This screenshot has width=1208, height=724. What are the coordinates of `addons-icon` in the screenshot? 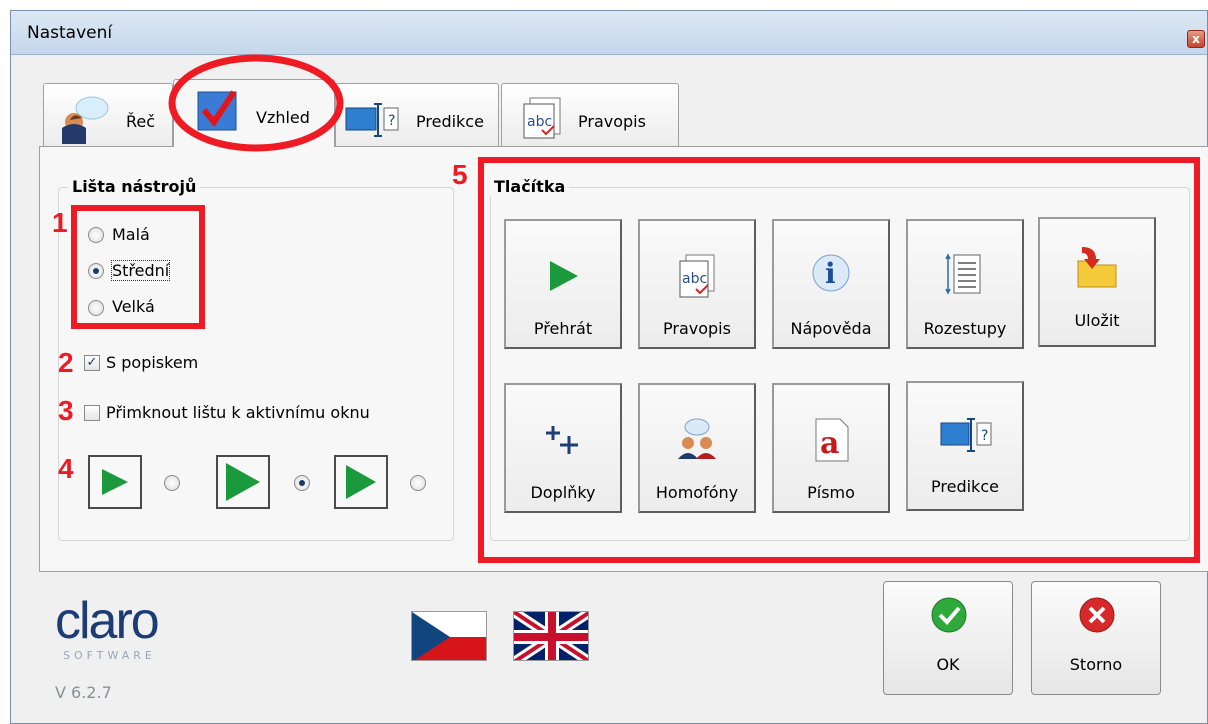 It's located at (562, 440).